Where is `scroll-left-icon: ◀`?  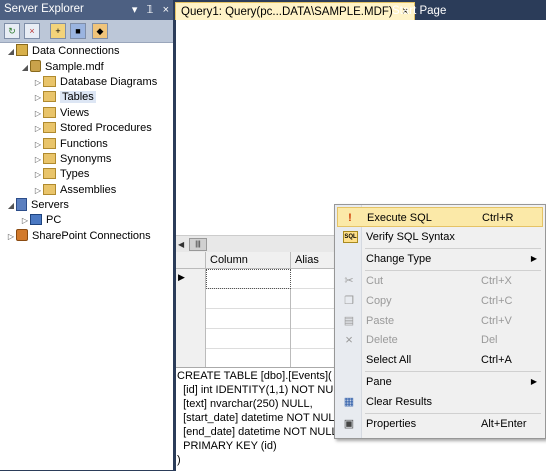
scroll-left-icon: ◀ is located at coordinates (181, 244).